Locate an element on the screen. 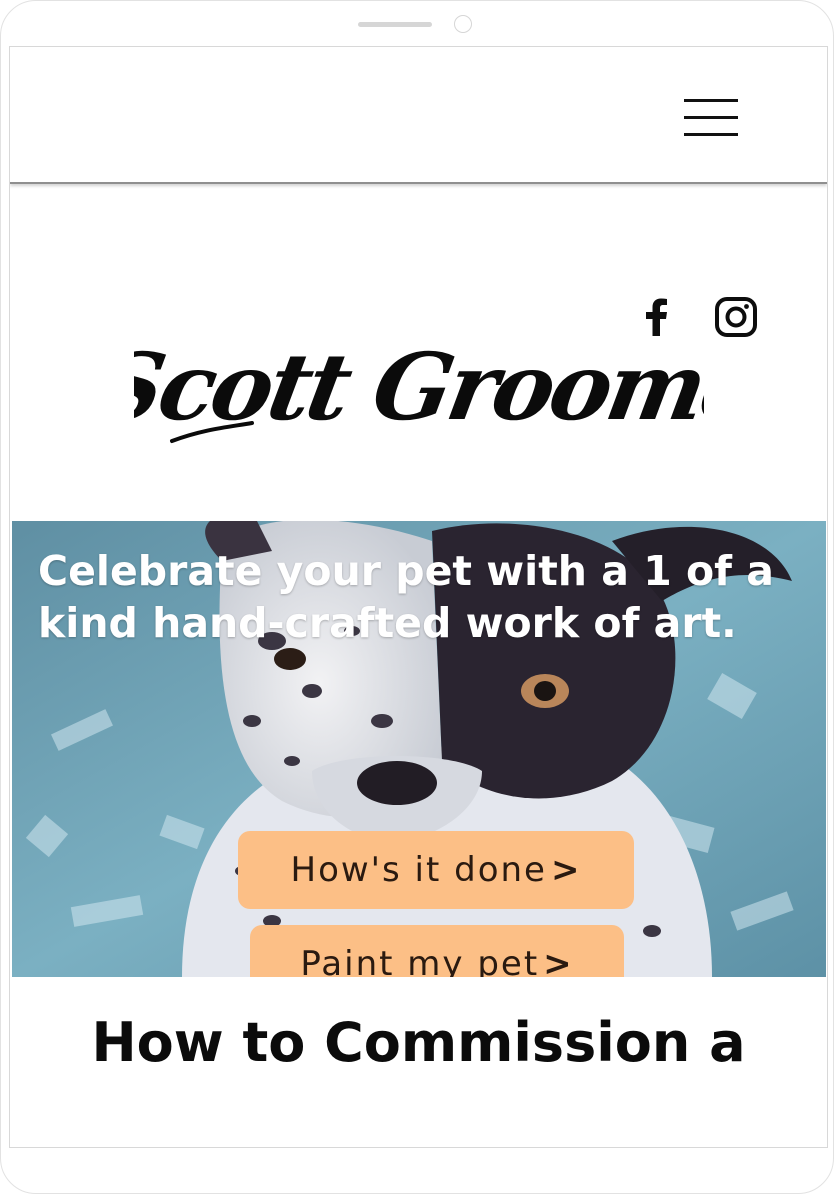 Image resolution: width=834 pixels, height=1194 pixels. hows-it-done-label: How's it done is located at coordinates (418, 870).